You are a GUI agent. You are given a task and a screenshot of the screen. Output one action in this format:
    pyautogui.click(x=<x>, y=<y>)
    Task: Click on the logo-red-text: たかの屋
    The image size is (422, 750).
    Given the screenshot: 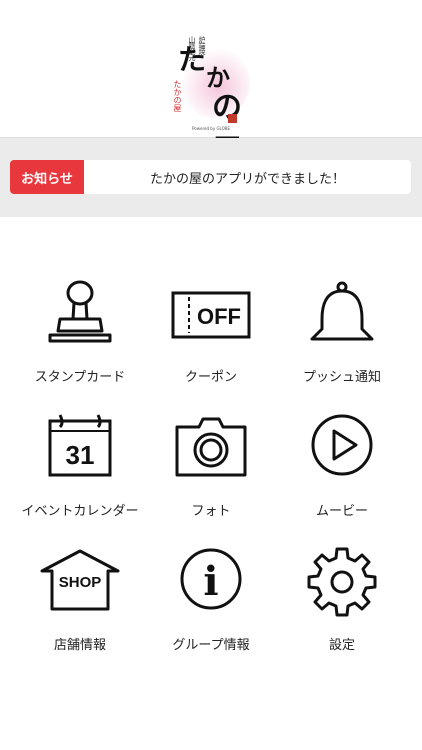 What is the action you would take?
    pyautogui.click(x=177, y=96)
    